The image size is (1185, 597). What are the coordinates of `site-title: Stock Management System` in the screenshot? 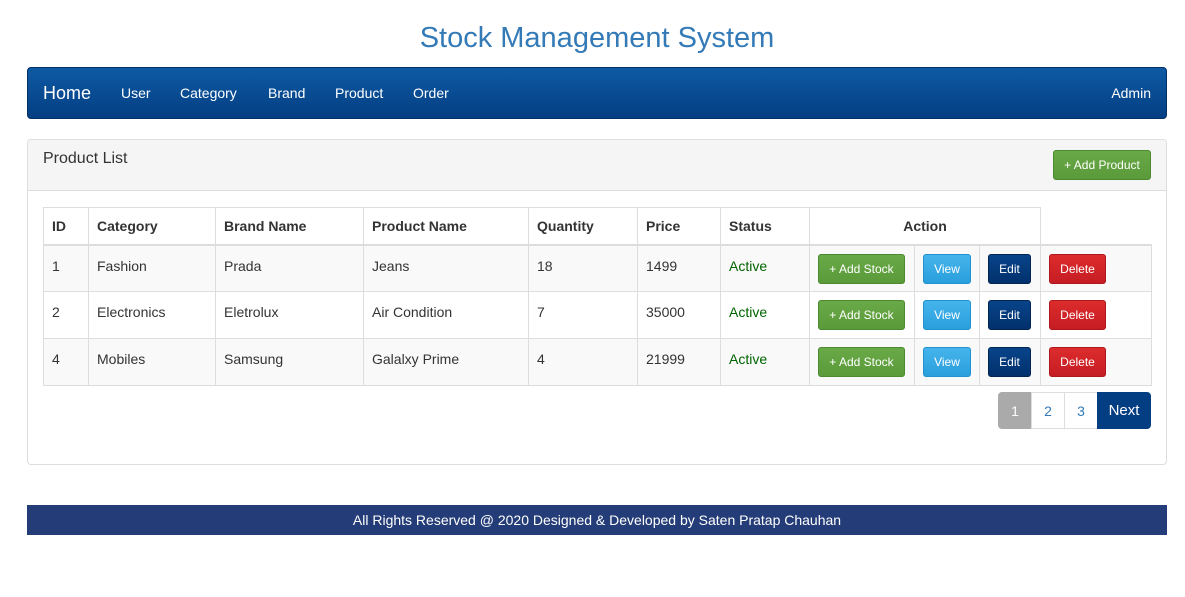 It's located at (597, 38).